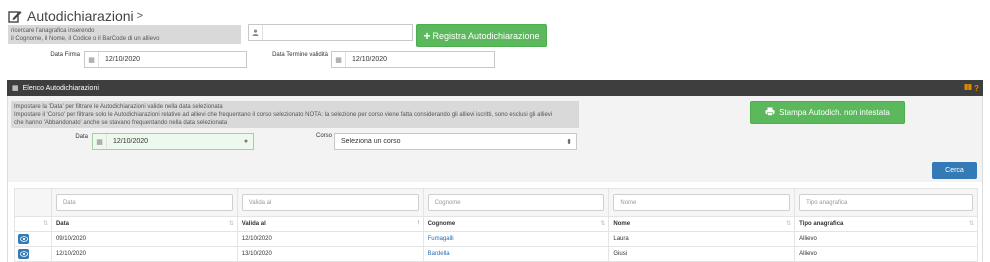  I want to click on filter-data-input: Data, so click(144, 202).